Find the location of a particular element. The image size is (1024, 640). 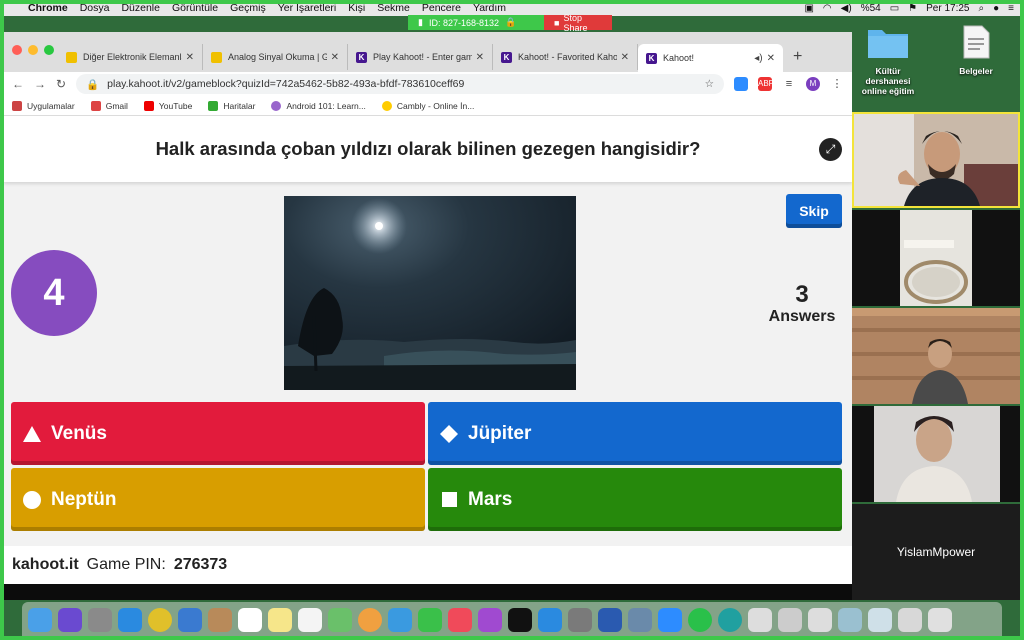

wifi-icon: ◠ is located at coordinates (827, 8).